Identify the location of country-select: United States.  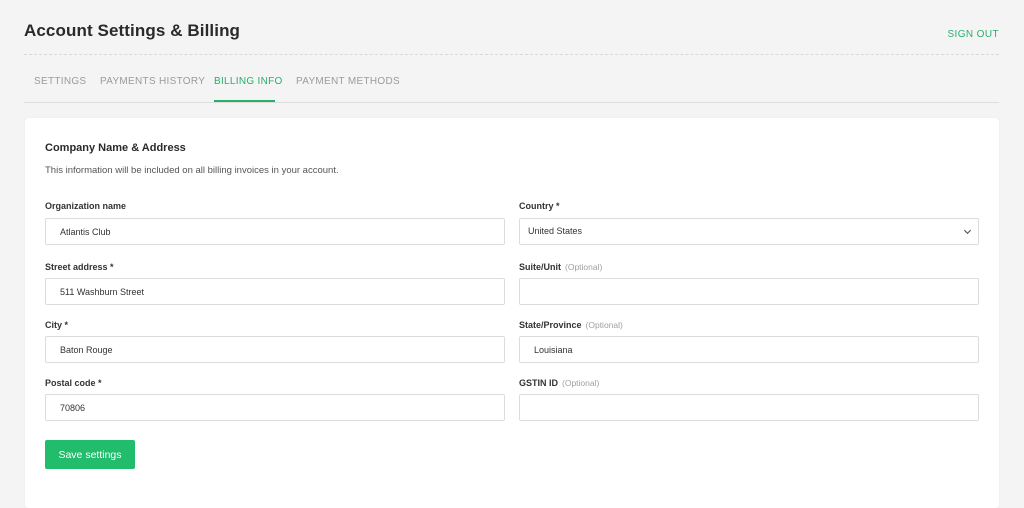
(749, 231).